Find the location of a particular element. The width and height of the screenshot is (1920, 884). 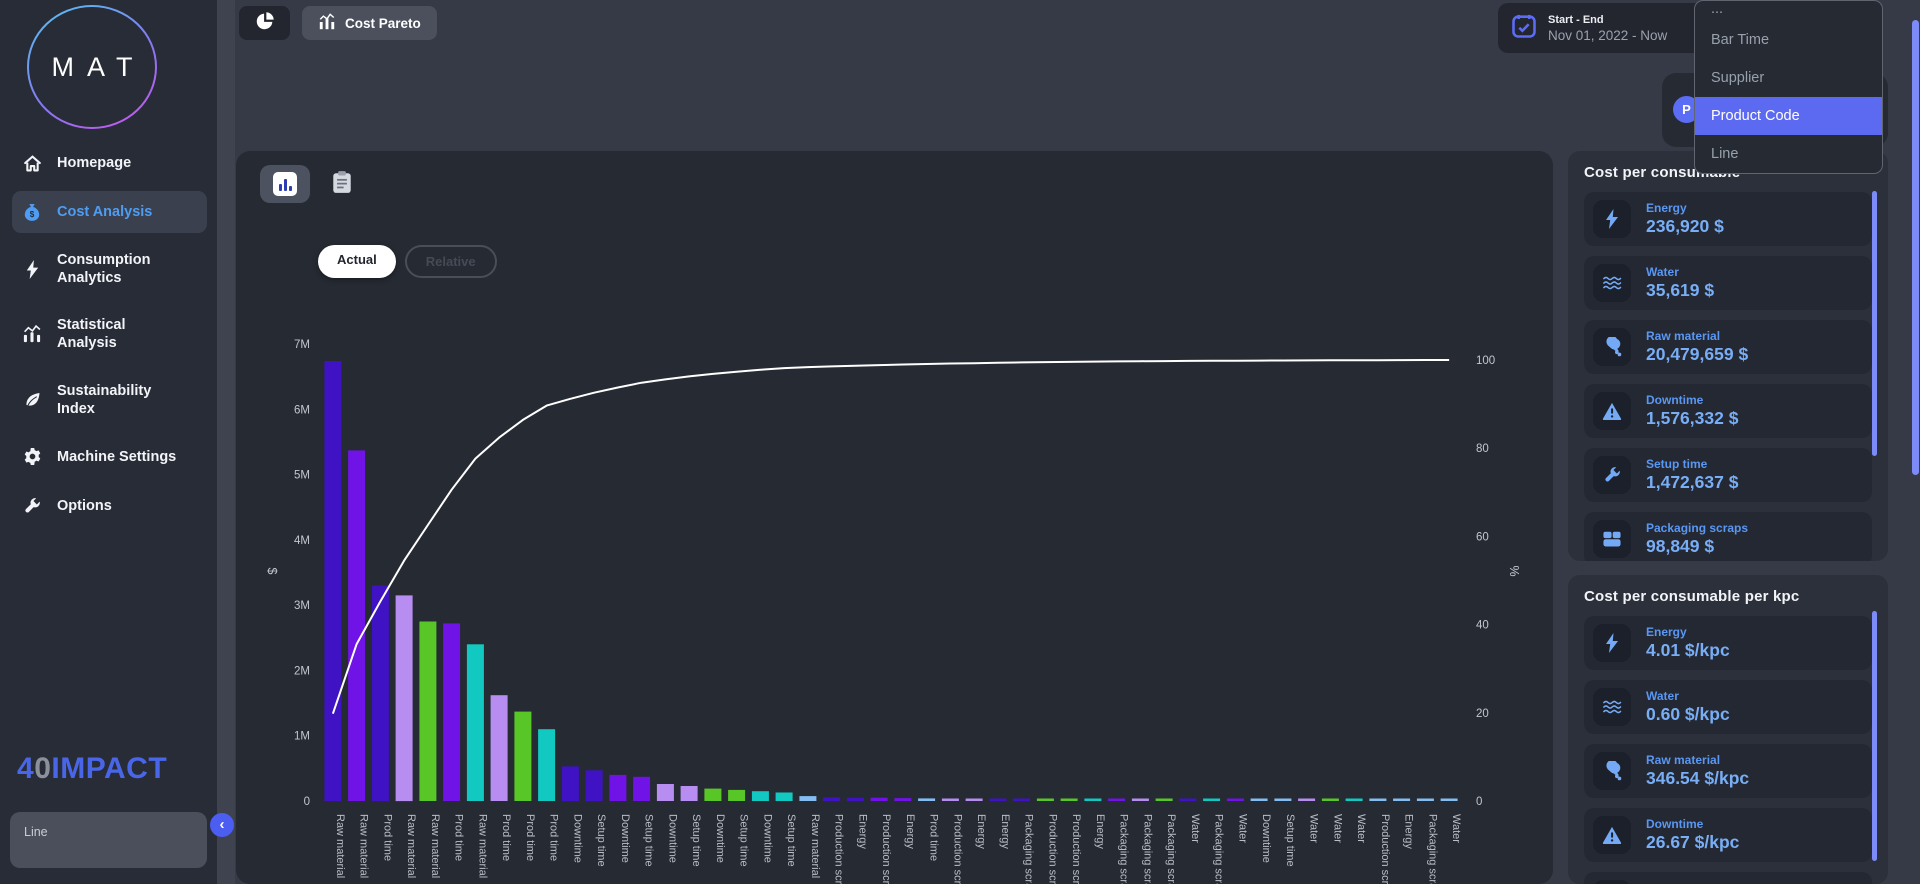

x-axis-label: Water is located at coordinates (1242, 828).